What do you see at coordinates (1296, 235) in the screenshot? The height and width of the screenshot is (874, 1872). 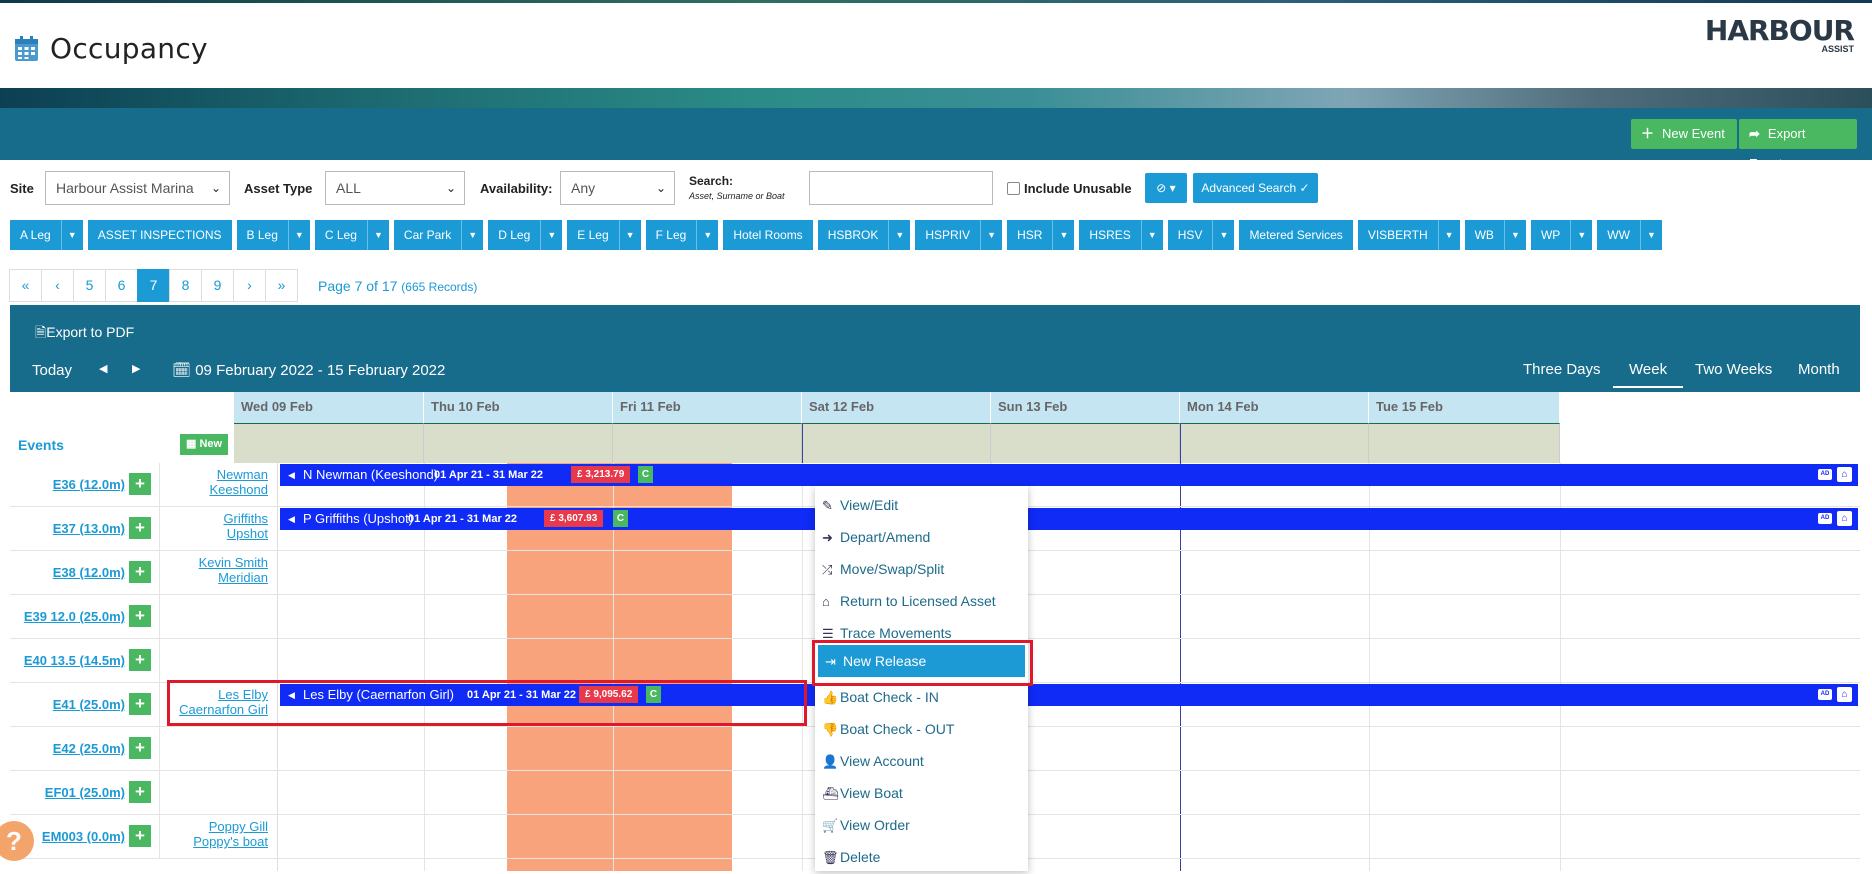 I see `asset-group-tab: Metered Services` at bounding box center [1296, 235].